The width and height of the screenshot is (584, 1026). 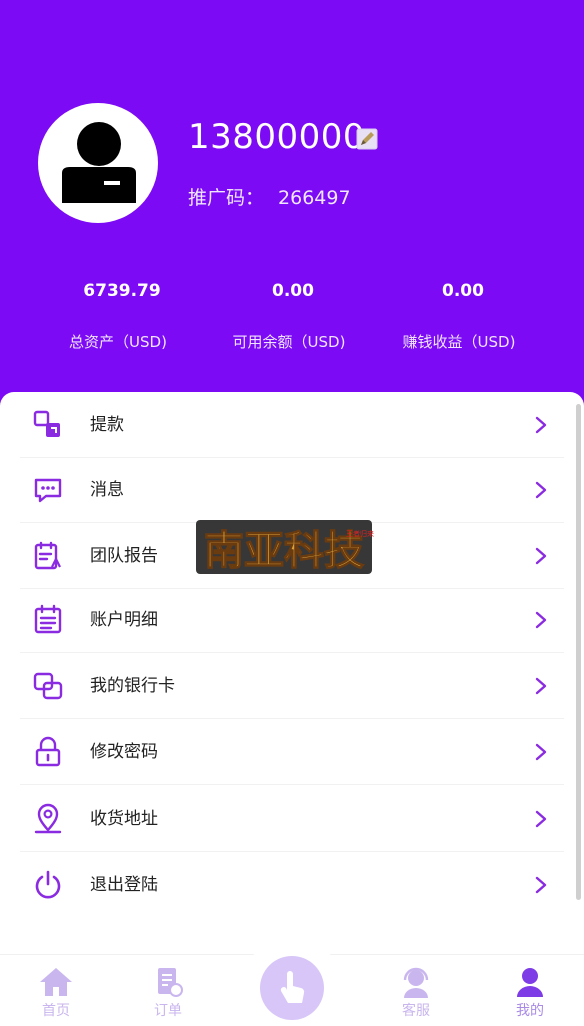 I want to click on user-silhouette-icon, so click(x=99, y=162).